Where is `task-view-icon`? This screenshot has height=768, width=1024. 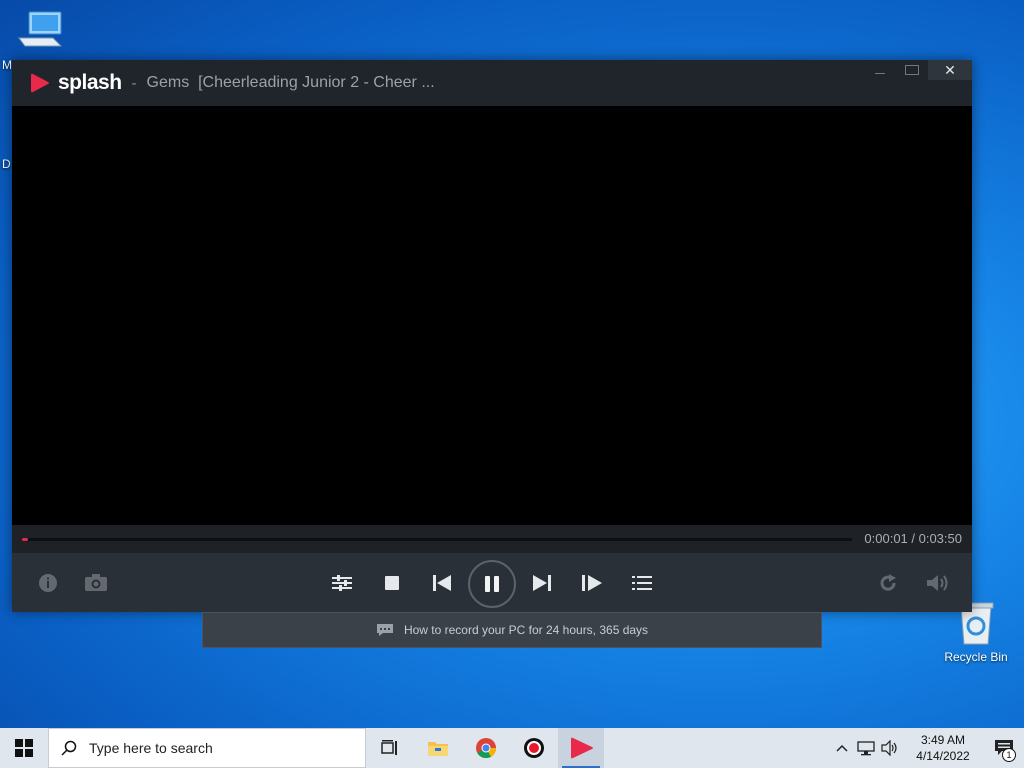
task-view-icon is located at coordinates (389, 747).